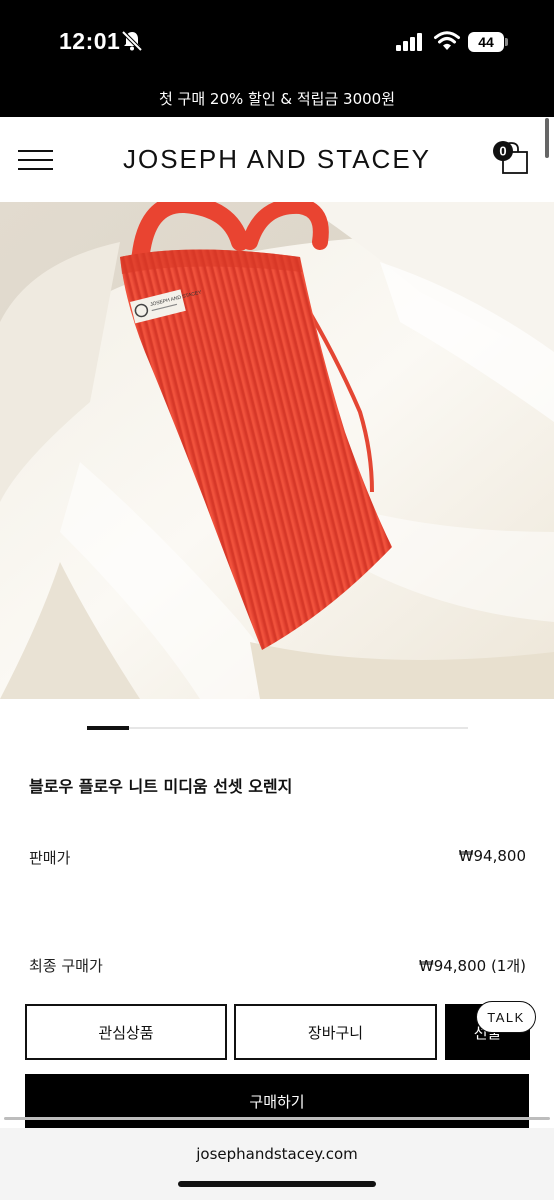 Image resolution: width=554 pixels, height=1200 pixels. What do you see at coordinates (50, 858) in the screenshot?
I see `price-label: 판매가` at bounding box center [50, 858].